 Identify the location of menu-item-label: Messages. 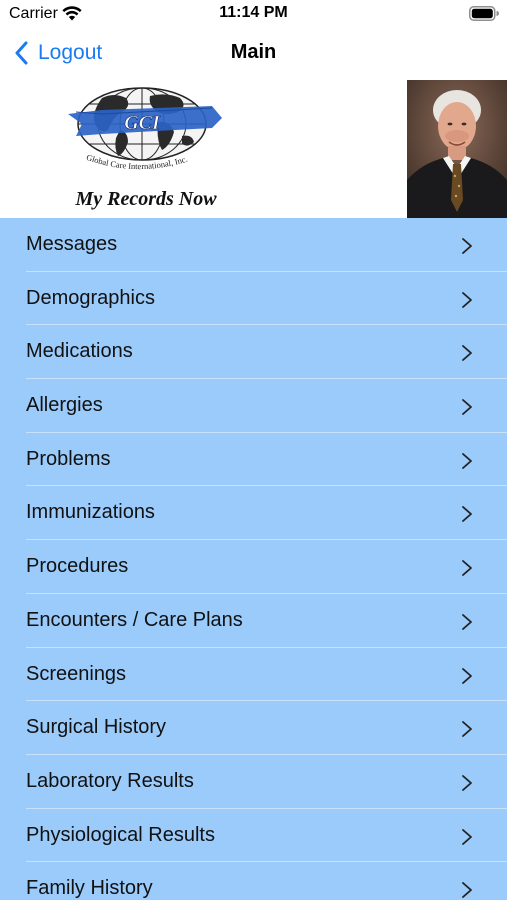
(72, 244).